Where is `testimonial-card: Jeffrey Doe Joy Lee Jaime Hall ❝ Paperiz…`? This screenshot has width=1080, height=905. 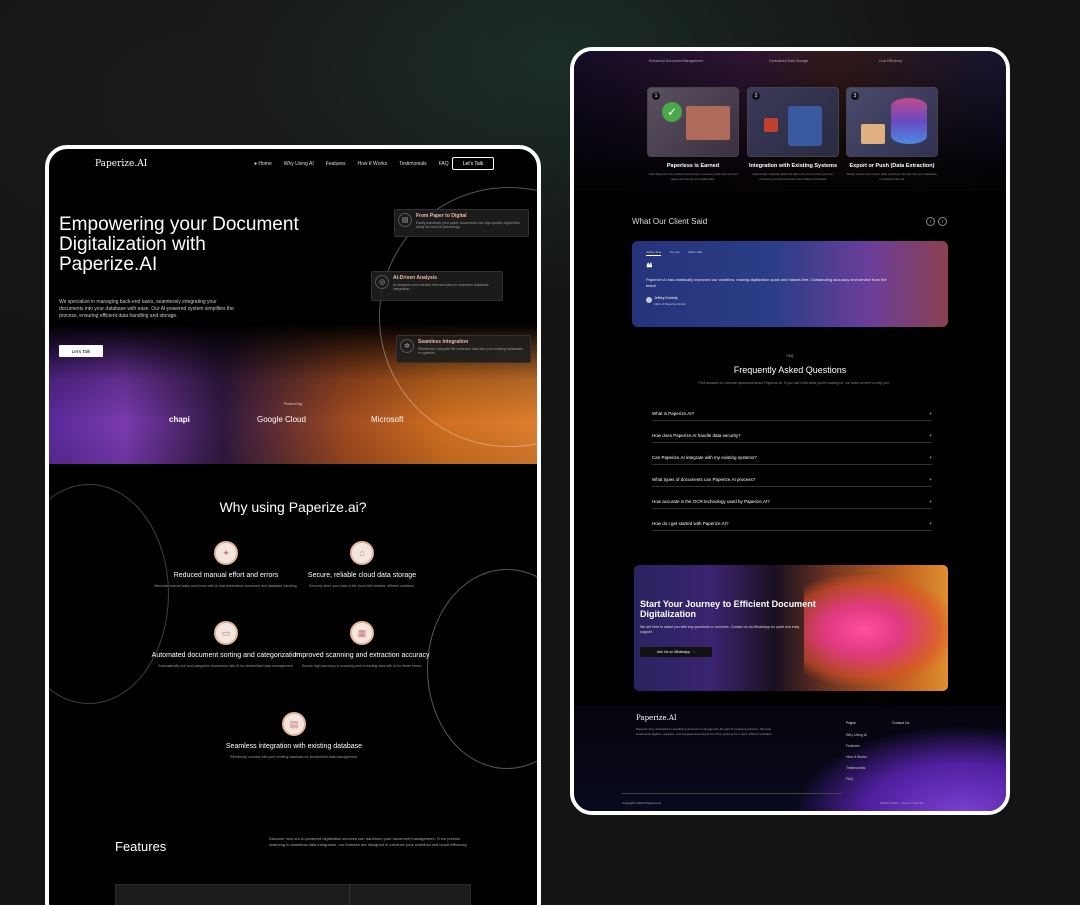 testimonial-card: Jeffrey Doe Joy Lee Jaime Hall ❝ Paperiz… is located at coordinates (790, 284).